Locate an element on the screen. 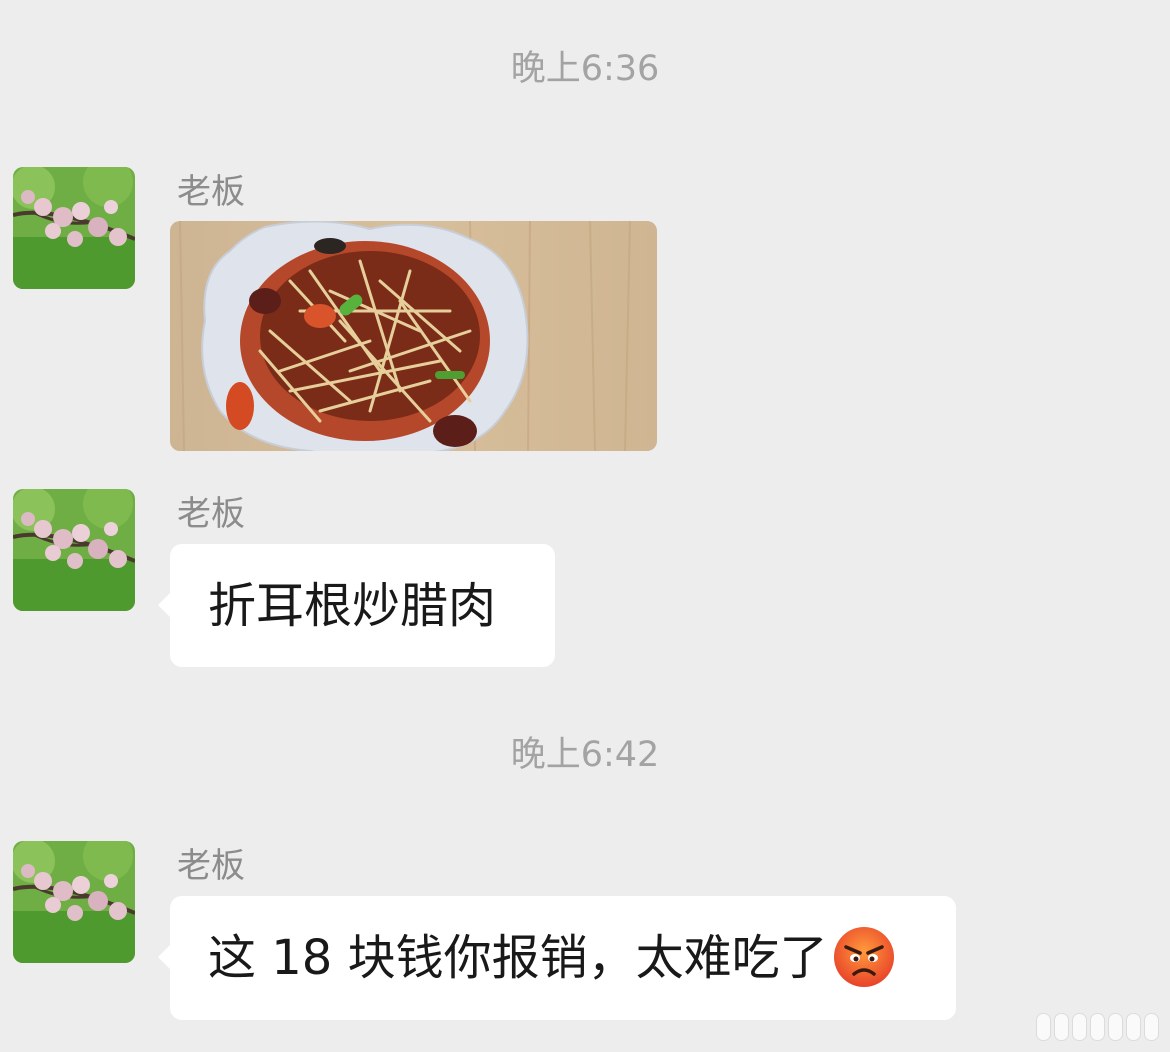  message-text: 这 18 块钱你报销，太难吃了 is located at coordinates (518, 958).